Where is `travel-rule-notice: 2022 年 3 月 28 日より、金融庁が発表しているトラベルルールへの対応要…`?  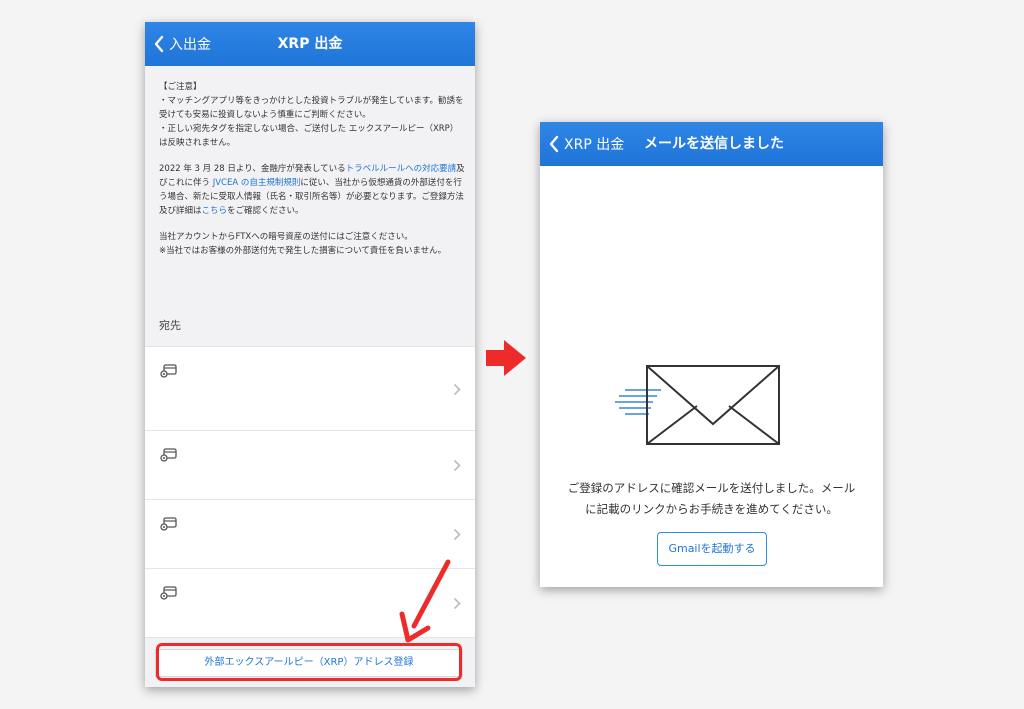
travel-rule-notice: 2022 年 3 月 28 日より、金融庁が発表しているトラベルルールへの対応要… is located at coordinates (312, 190).